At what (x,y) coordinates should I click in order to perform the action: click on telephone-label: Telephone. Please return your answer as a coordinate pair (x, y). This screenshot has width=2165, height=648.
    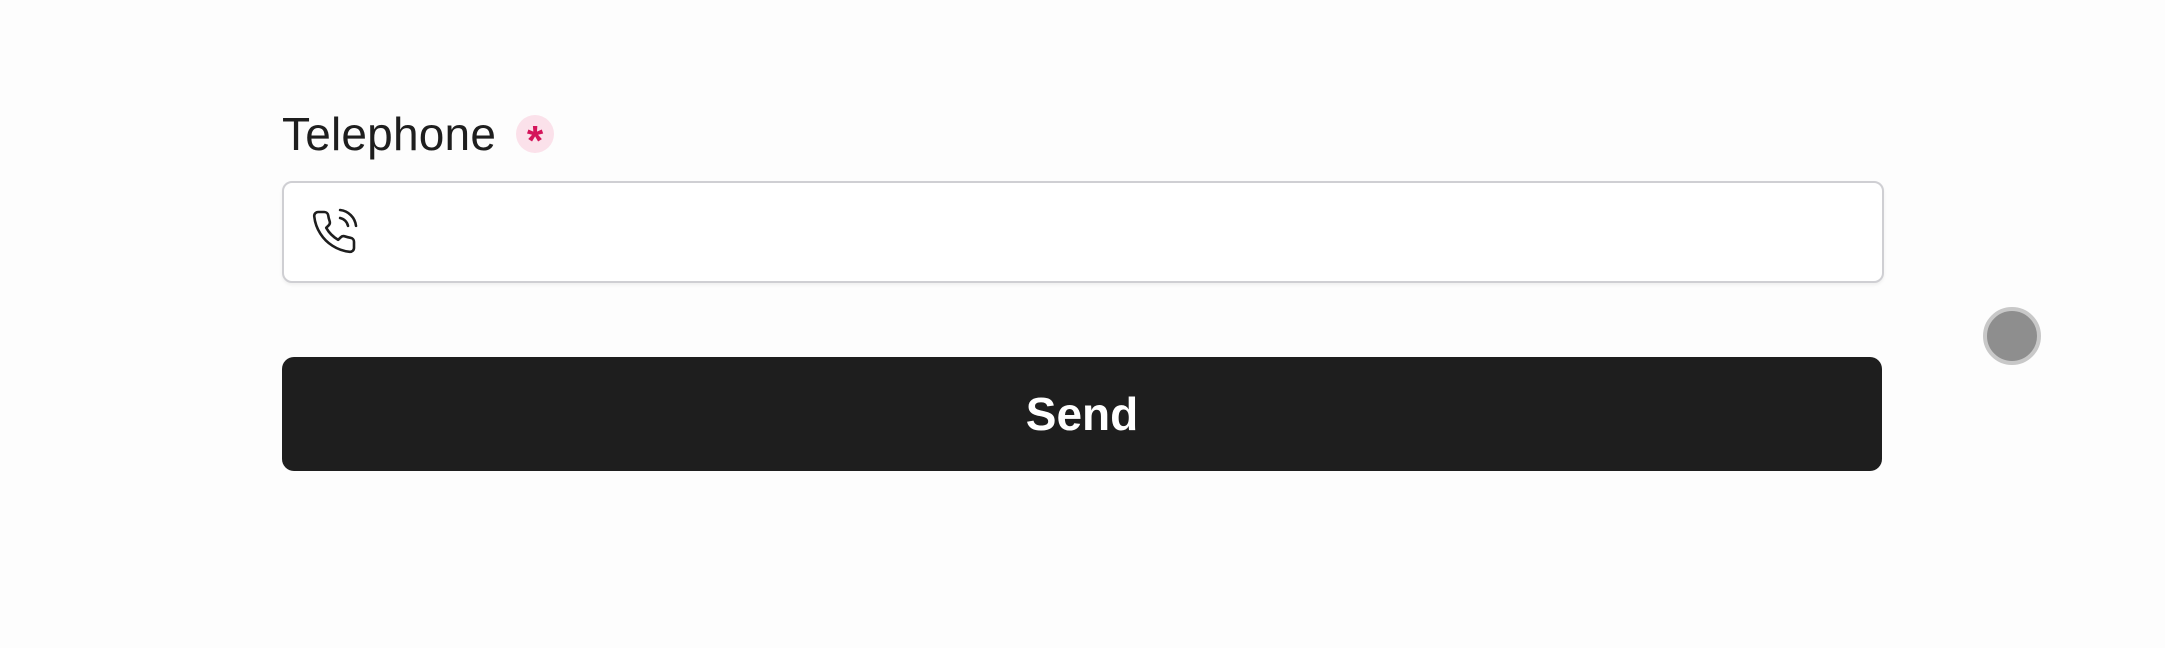
    Looking at the image, I should click on (389, 134).